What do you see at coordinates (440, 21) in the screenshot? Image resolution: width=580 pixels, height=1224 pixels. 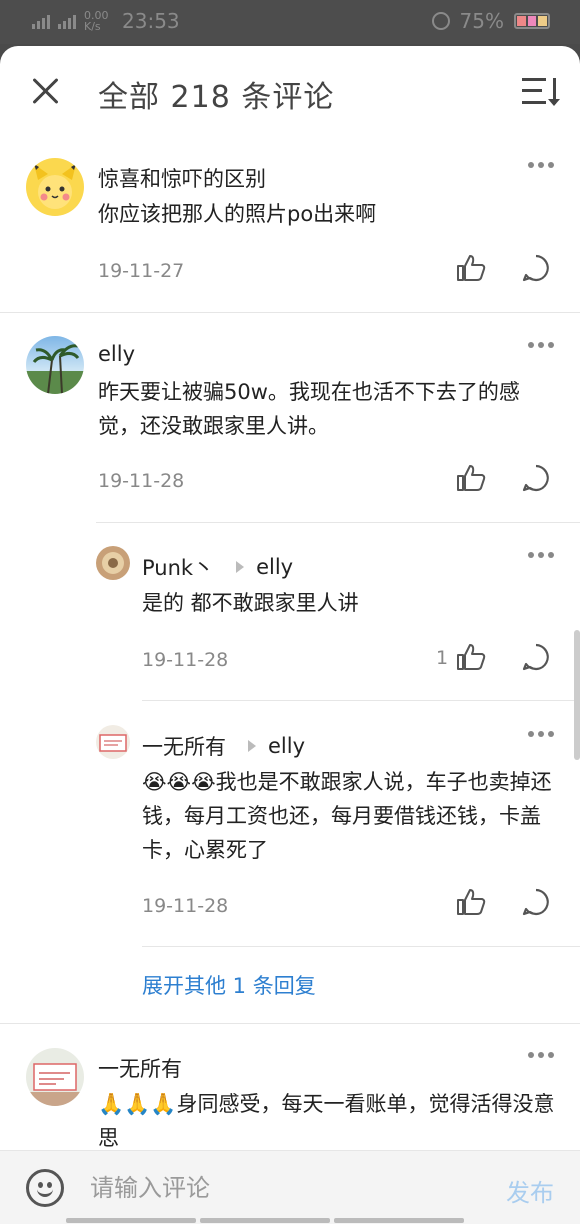 I see `alarm-icon` at bounding box center [440, 21].